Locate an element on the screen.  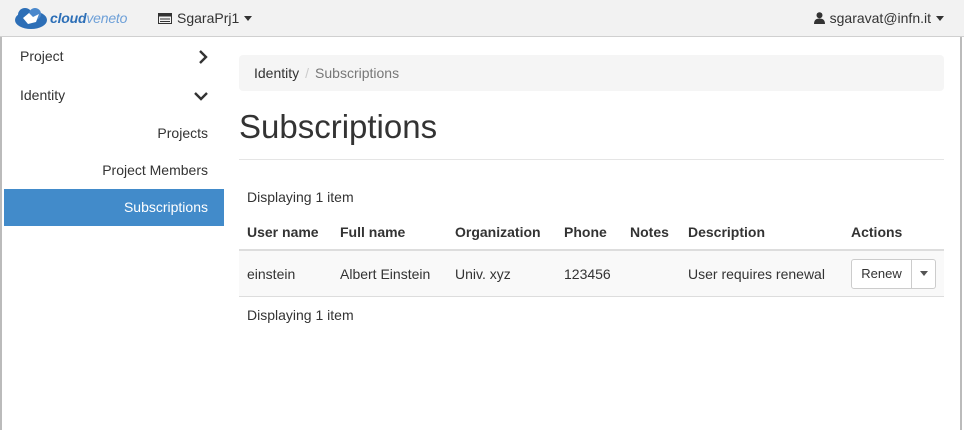
sidebar-item-projects: Projects is located at coordinates (114, 133).